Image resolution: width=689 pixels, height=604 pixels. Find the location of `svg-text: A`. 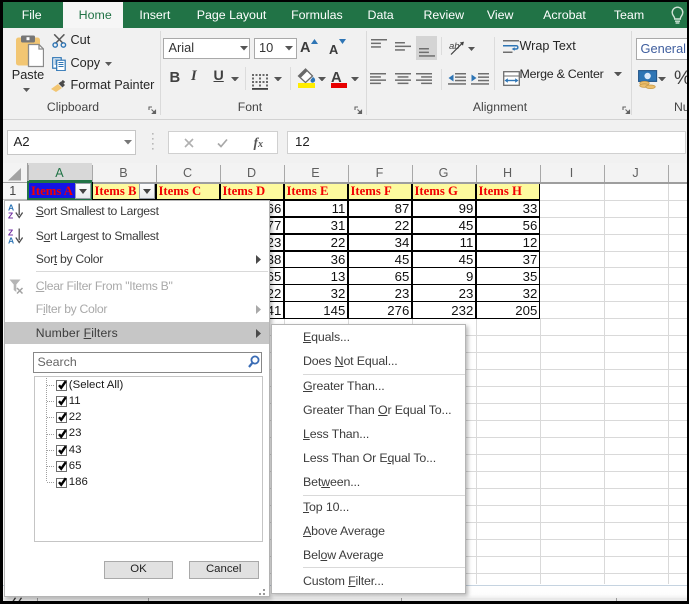

svg-text: A is located at coordinates (11, 239).